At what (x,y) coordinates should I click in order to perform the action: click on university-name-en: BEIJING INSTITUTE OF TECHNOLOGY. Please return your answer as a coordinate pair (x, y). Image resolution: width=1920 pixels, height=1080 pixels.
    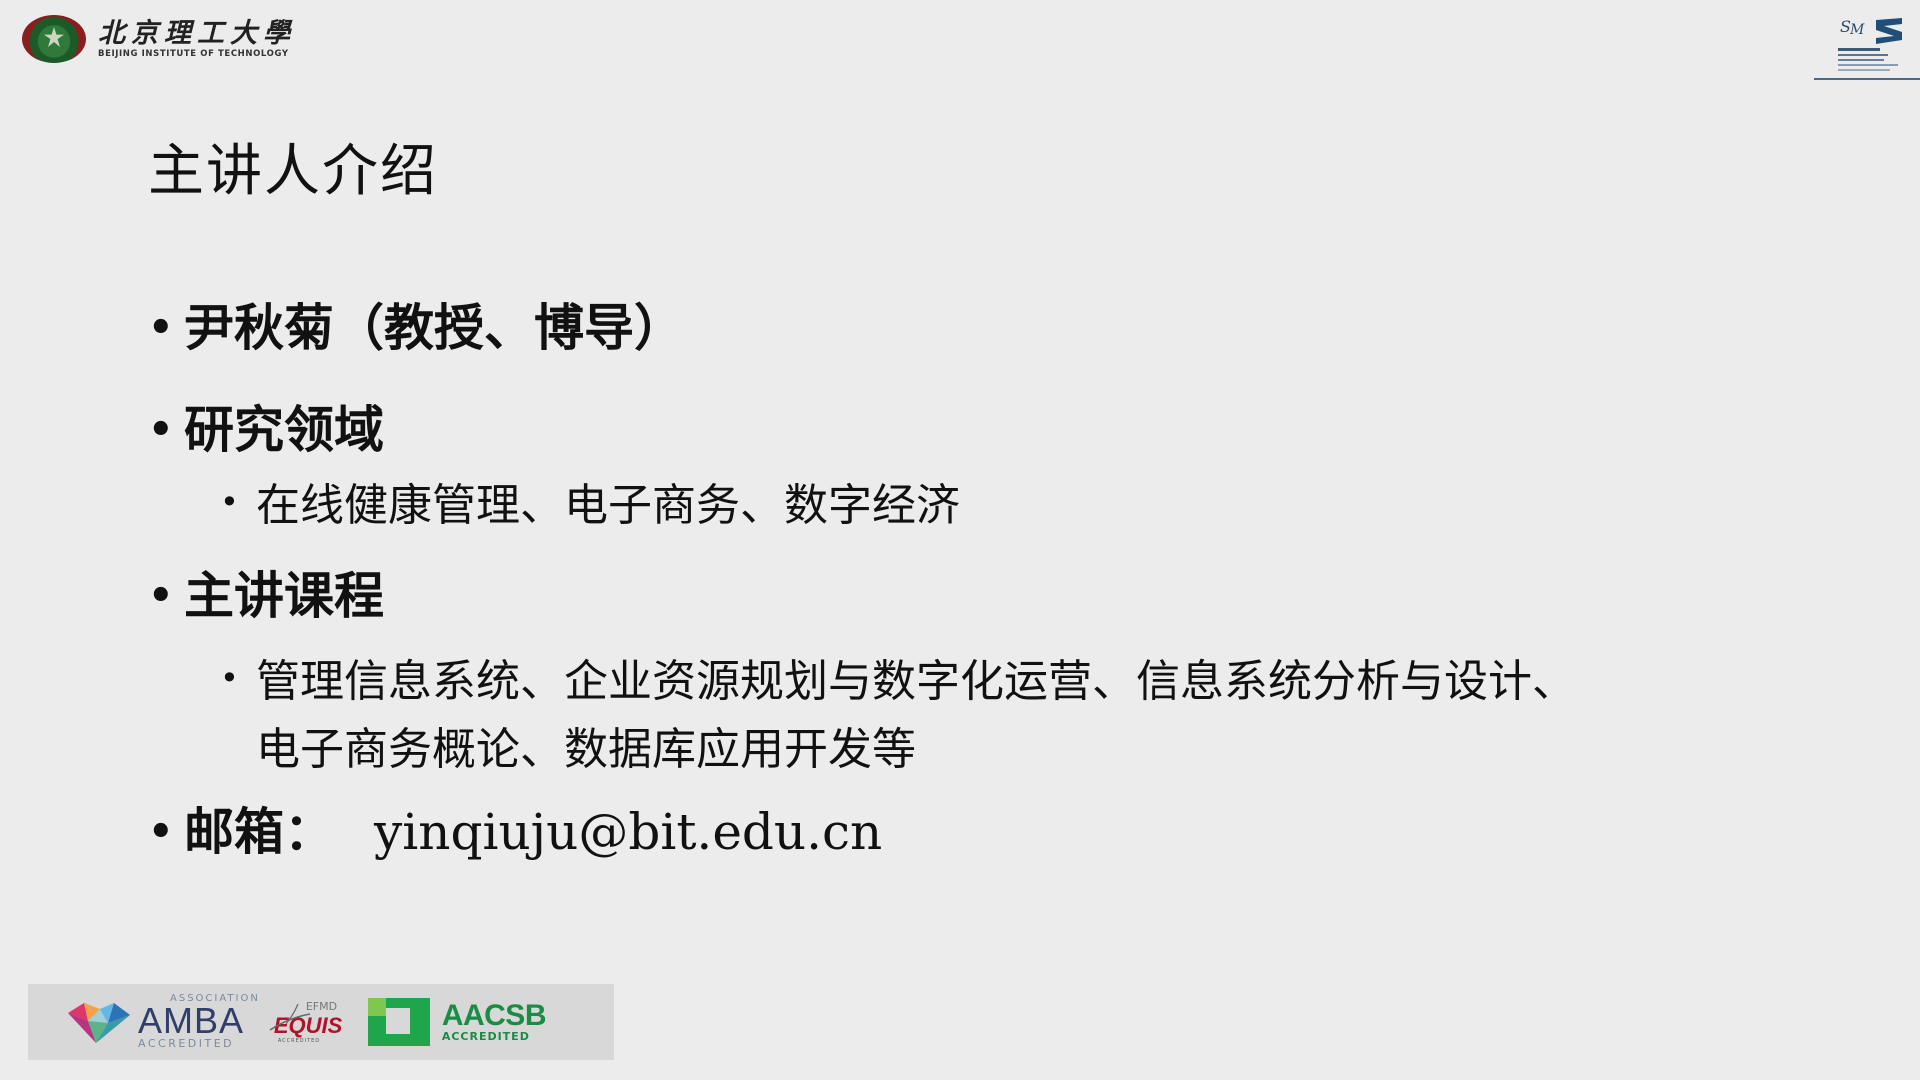
    Looking at the image, I should click on (193, 53).